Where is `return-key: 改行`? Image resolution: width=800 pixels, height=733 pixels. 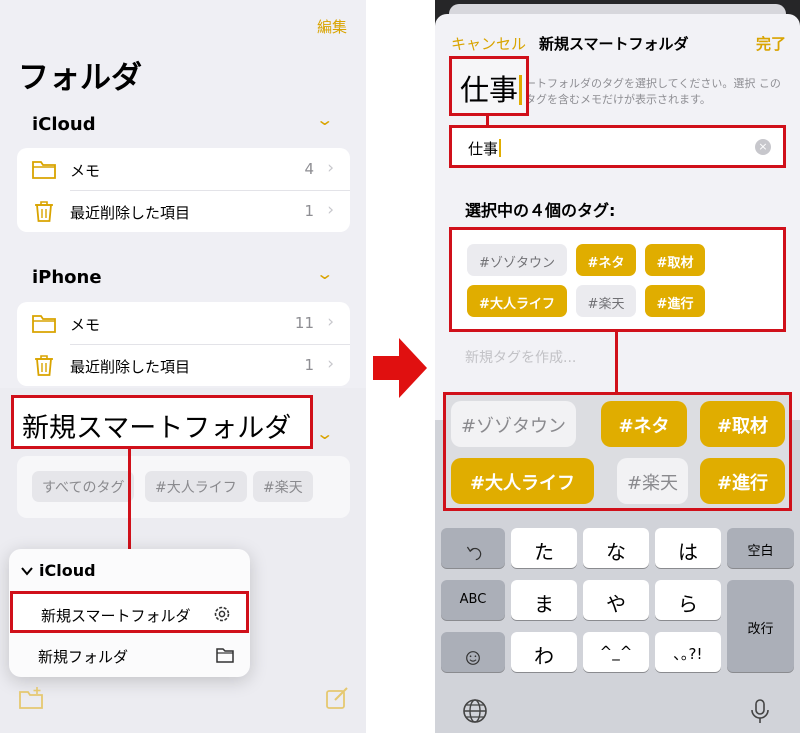
return-key: 改行 is located at coordinates (760, 626).